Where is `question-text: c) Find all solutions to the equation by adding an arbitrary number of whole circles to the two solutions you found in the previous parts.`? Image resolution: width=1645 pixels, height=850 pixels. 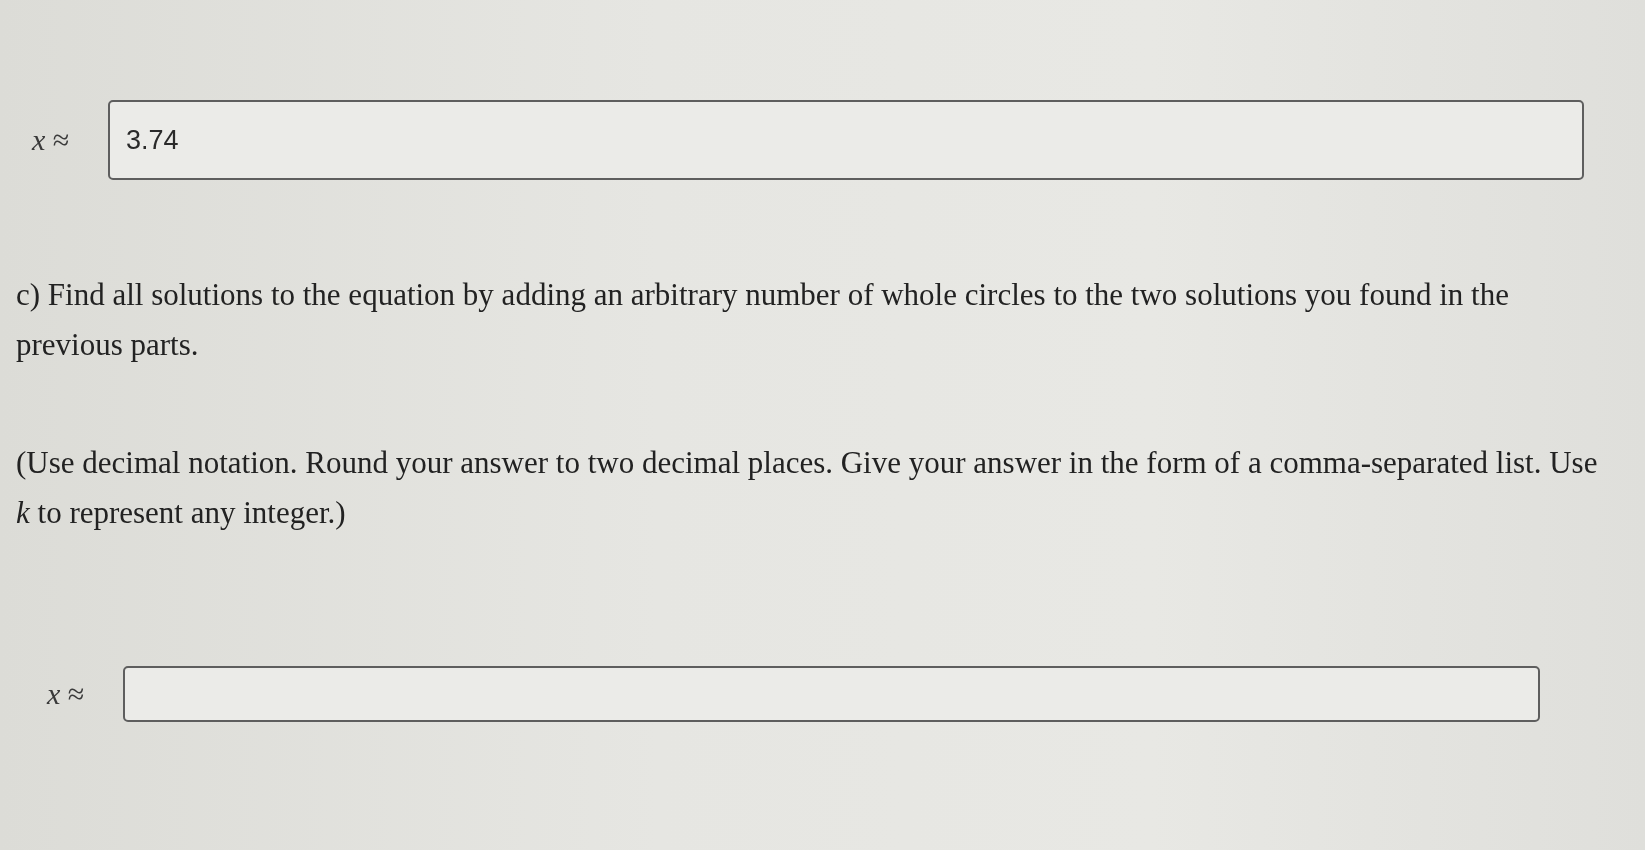
question-text: c) Find all solutions to the equation by adding an arbitrary number of whole circles to the two solutions you found in the previous parts. is located at coordinates (762, 320).